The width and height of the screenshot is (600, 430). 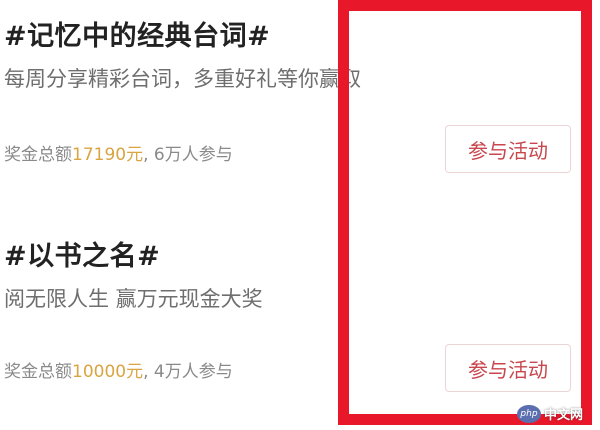 What do you see at coordinates (188, 372) in the screenshot?
I see `participant-count: , 4万人参与` at bounding box center [188, 372].